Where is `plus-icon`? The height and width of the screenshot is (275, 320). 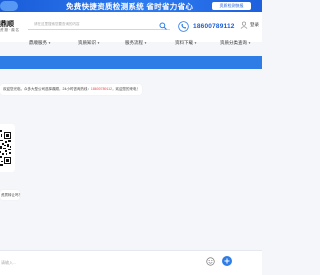 plus-icon is located at coordinates (227, 261).